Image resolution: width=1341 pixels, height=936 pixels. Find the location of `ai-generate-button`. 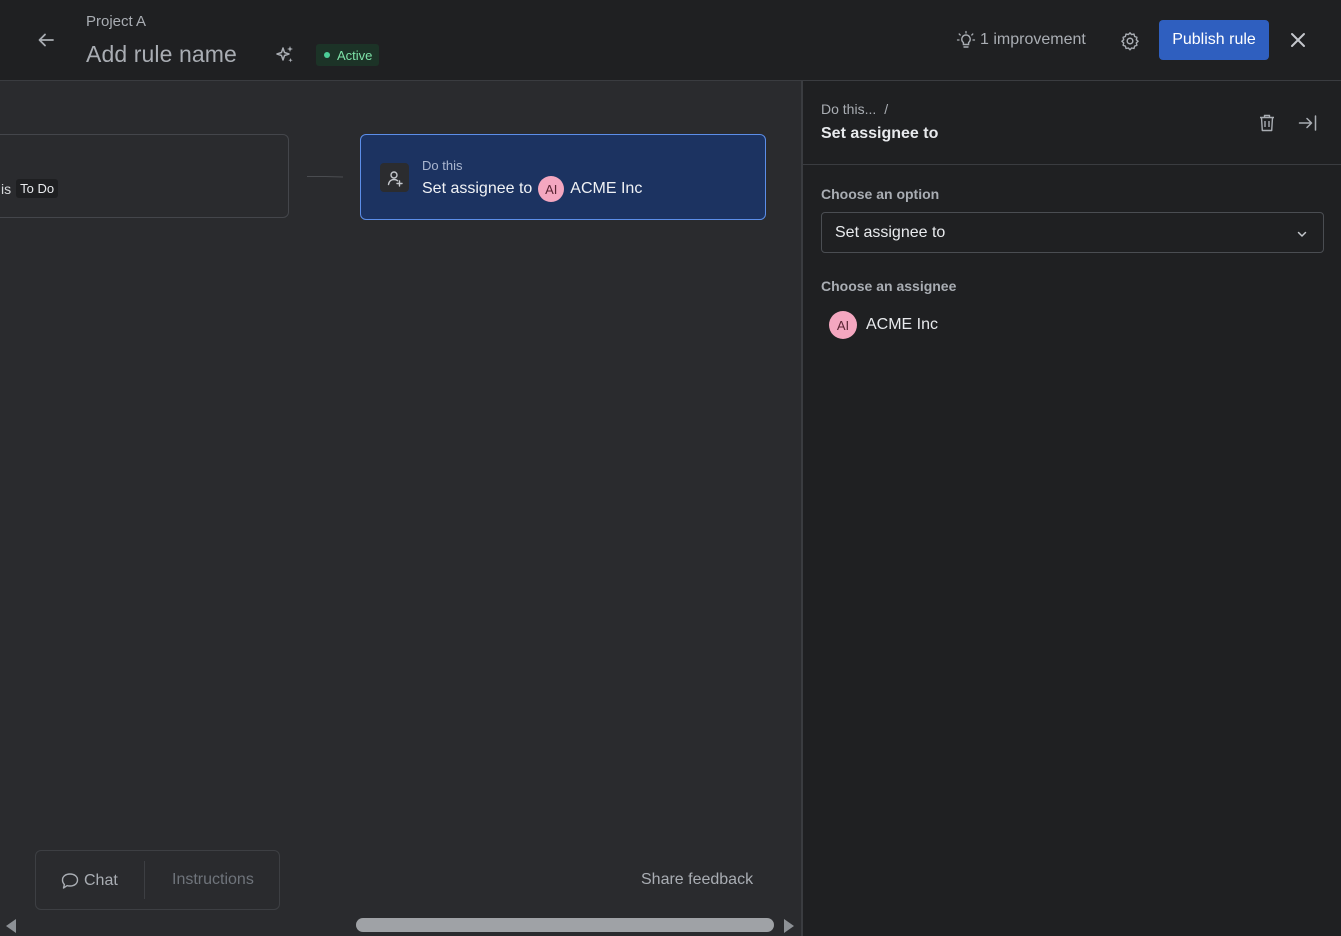

ai-generate-button is located at coordinates (285, 55).